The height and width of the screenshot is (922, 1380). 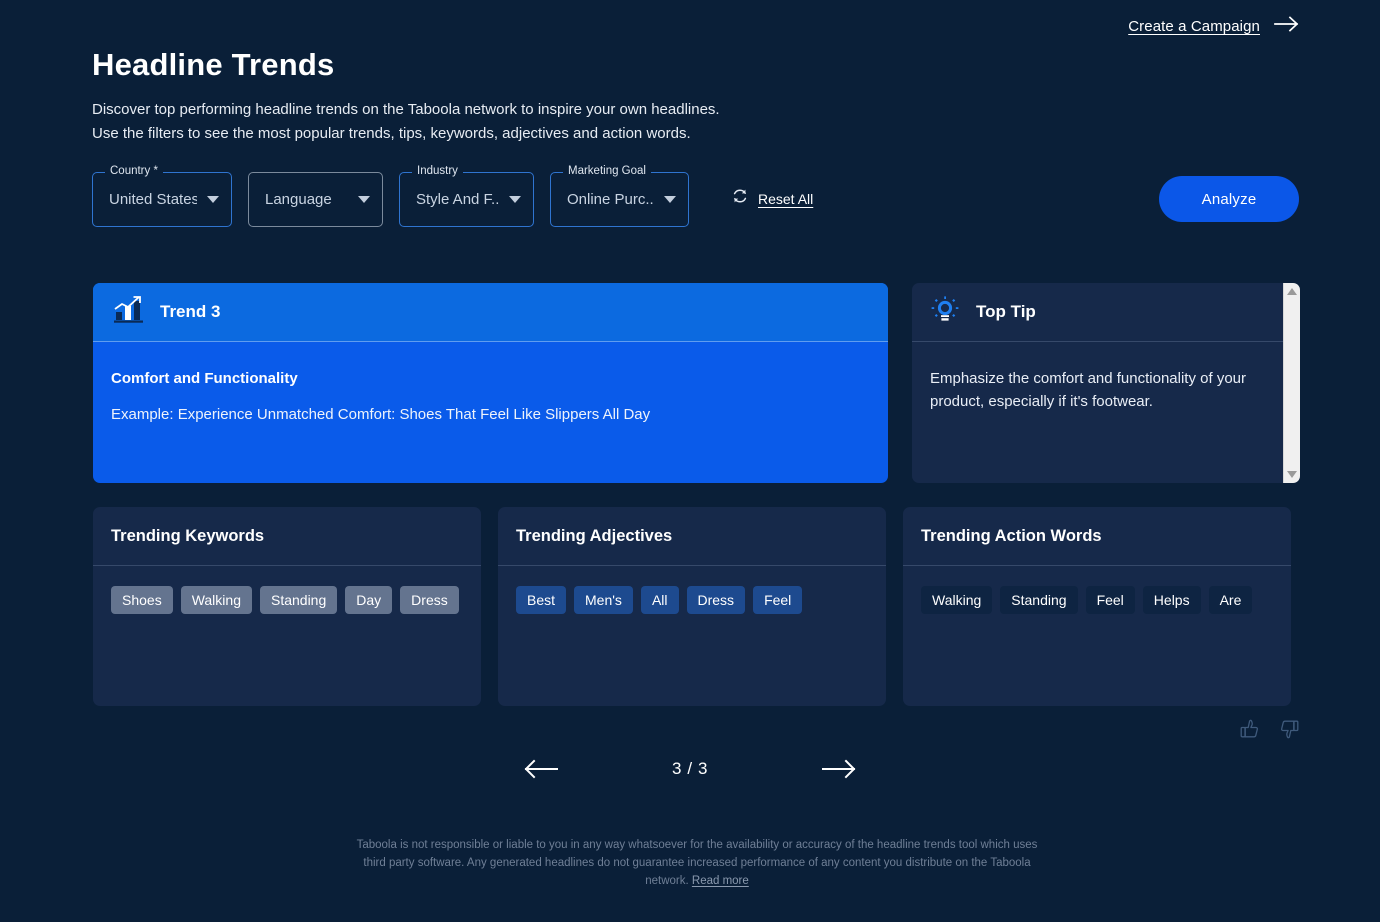 What do you see at coordinates (142, 600) in the screenshot?
I see `word-chip: Shoes` at bounding box center [142, 600].